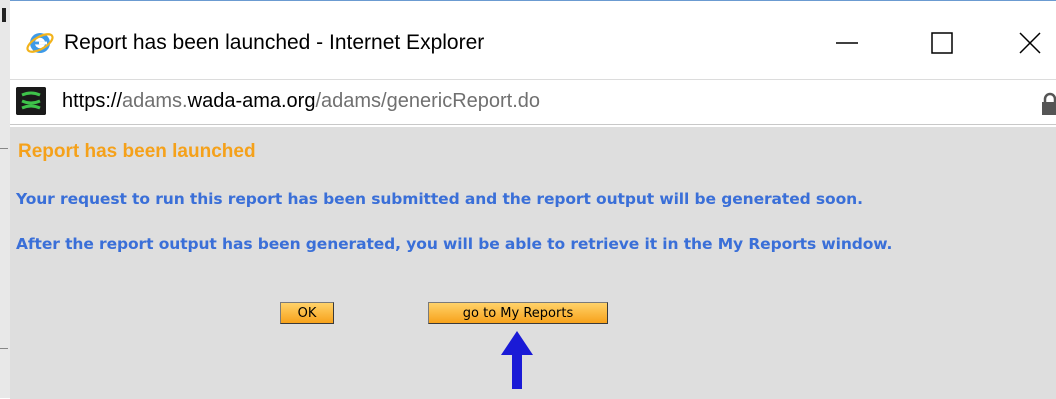 This screenshot has height=399, width=1056. Describe the element at coordinates (1031, 43) in the screenshot. I see `close-button` at that location.